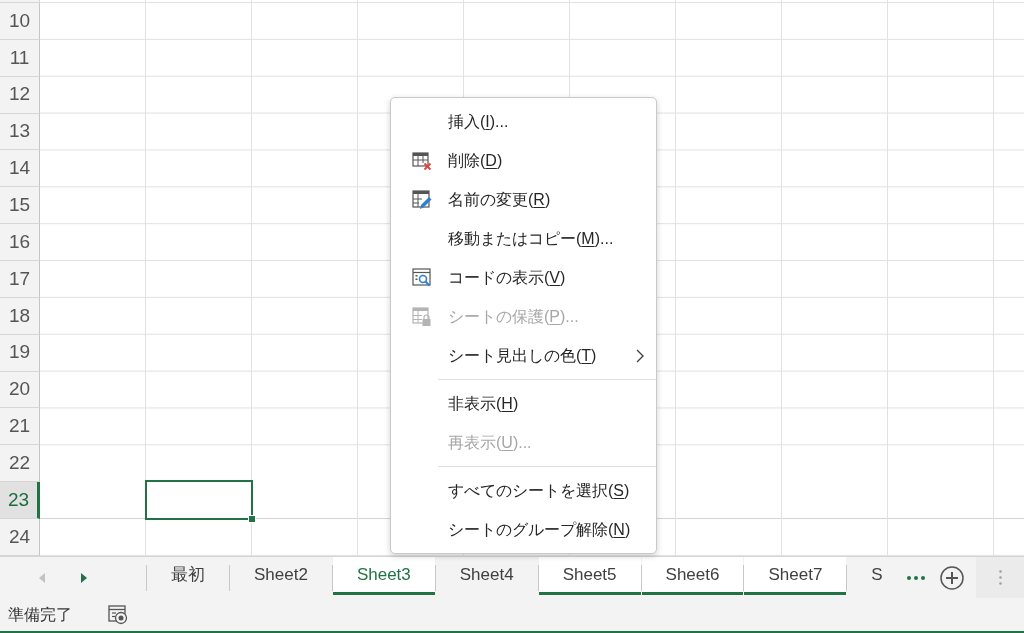  What do you see at coordinates (40, 614) in the screenshot?
I see `status-text: 準備完了` at bounding box center [40, 614].